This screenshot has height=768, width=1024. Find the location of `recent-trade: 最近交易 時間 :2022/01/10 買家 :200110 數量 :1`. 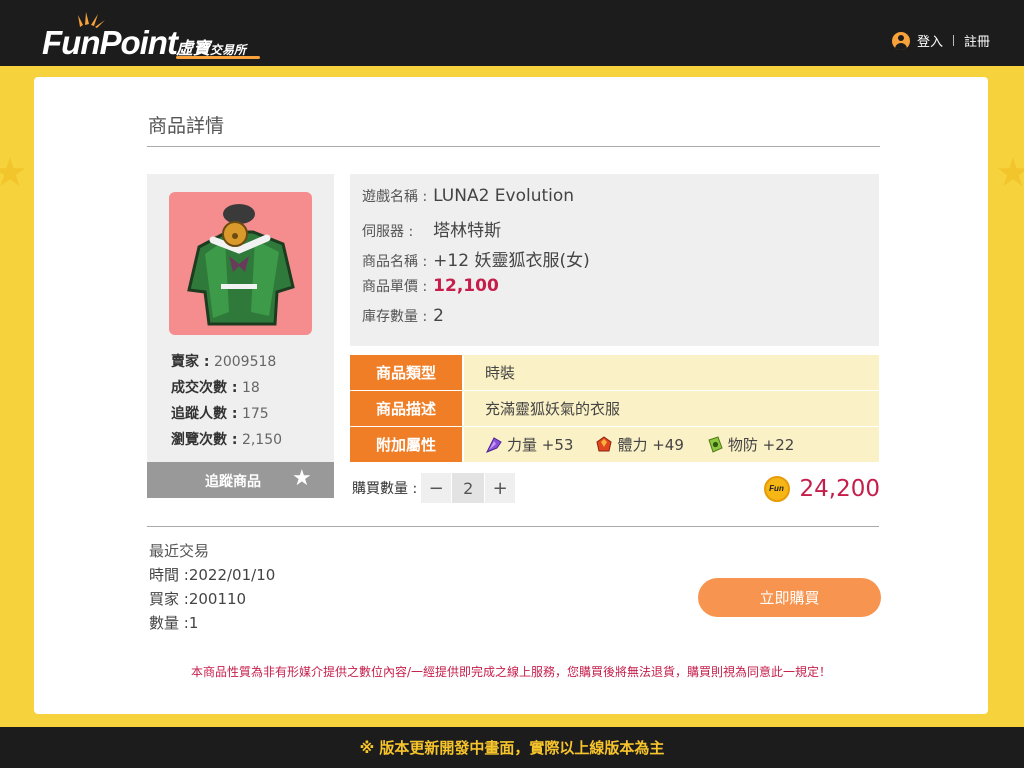

recent-trade: 最近交易 時間 :2022/01/10 買家 :200110 數量 :1 is located at coordinates (212, 587).